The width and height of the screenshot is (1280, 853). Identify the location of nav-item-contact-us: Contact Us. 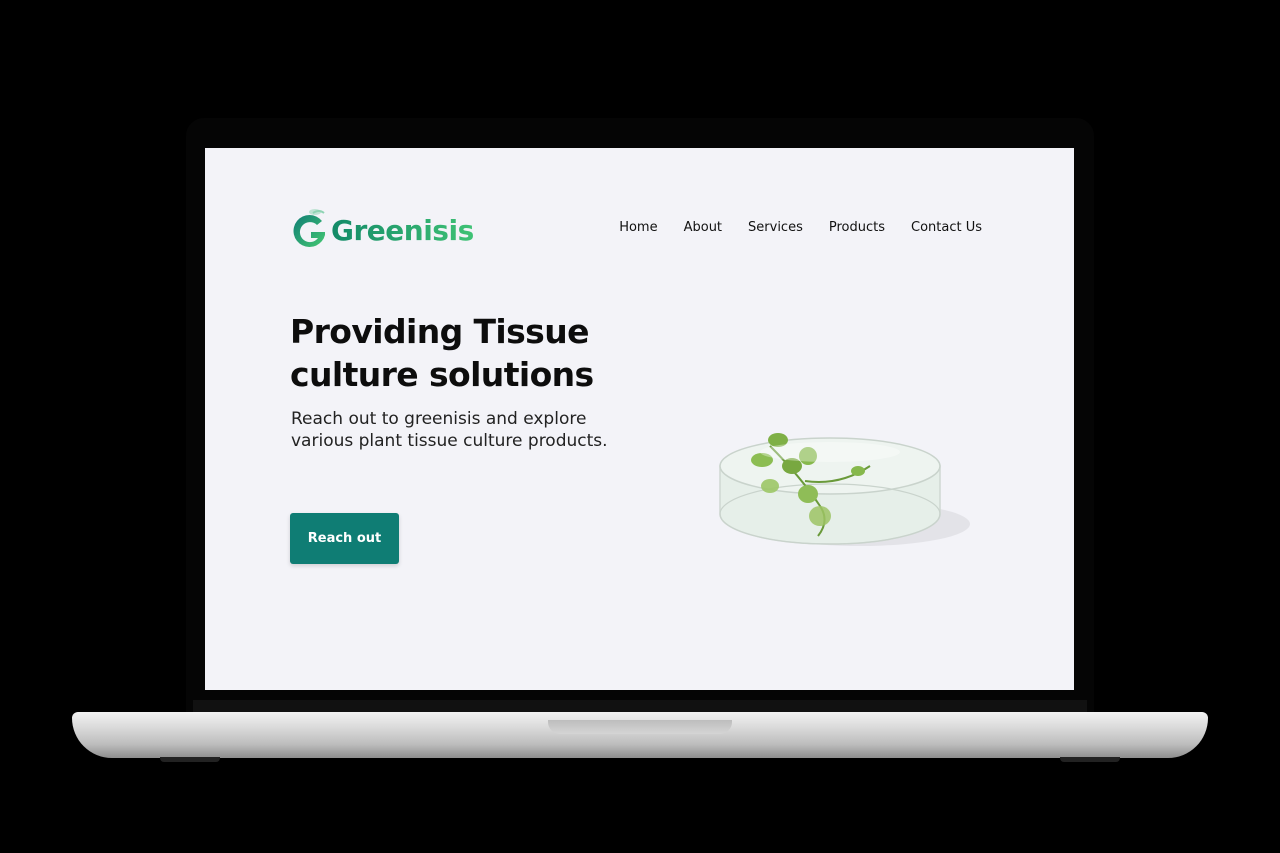
(946, 227).